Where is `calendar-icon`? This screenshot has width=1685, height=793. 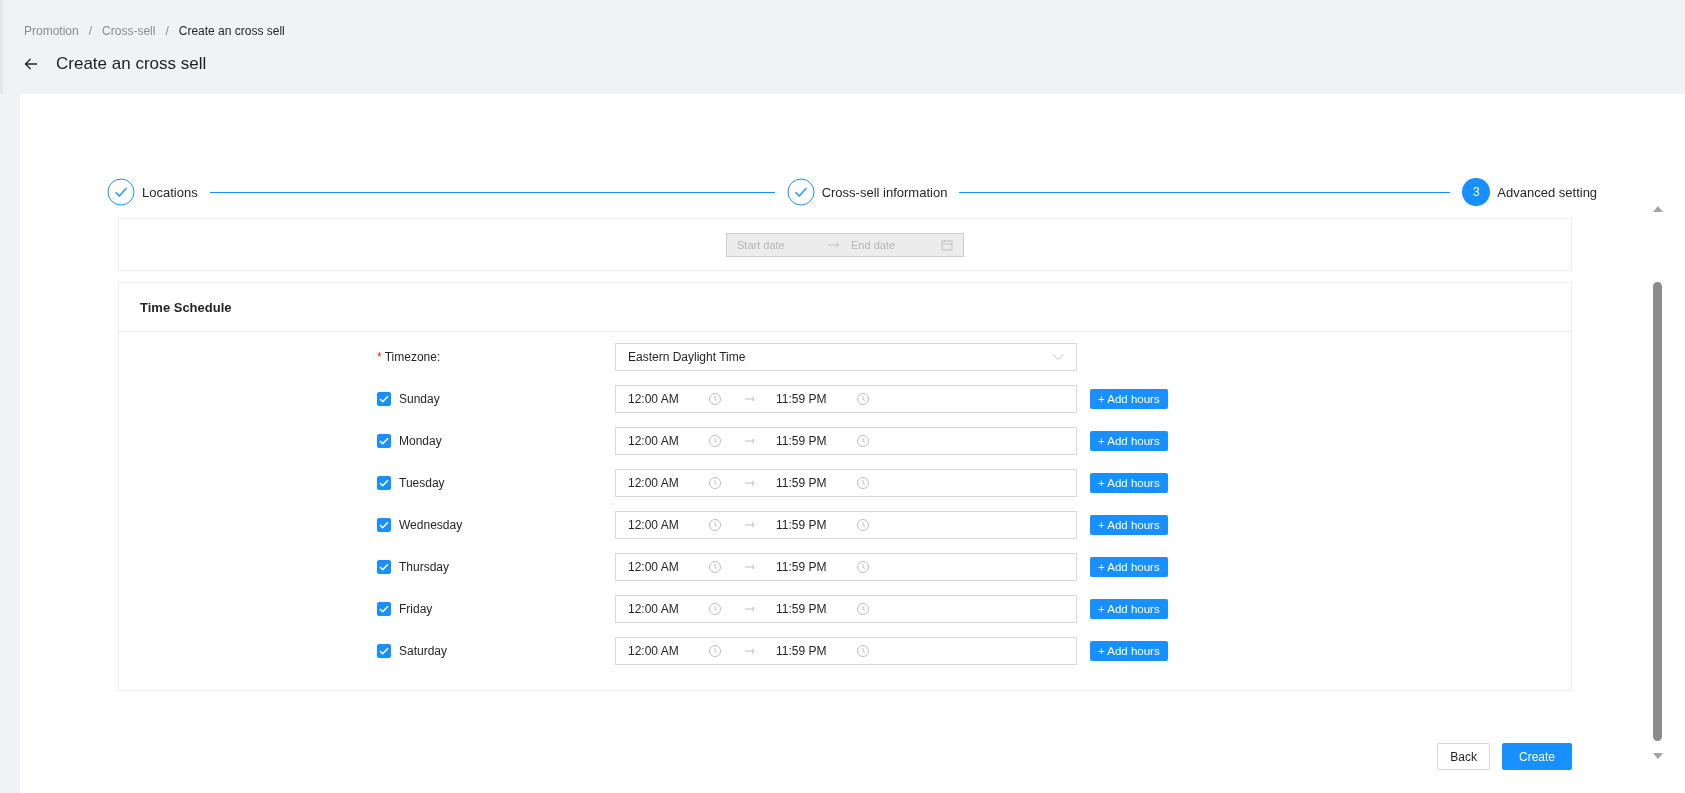
calendar-icon is located at coordinates (947, 244).